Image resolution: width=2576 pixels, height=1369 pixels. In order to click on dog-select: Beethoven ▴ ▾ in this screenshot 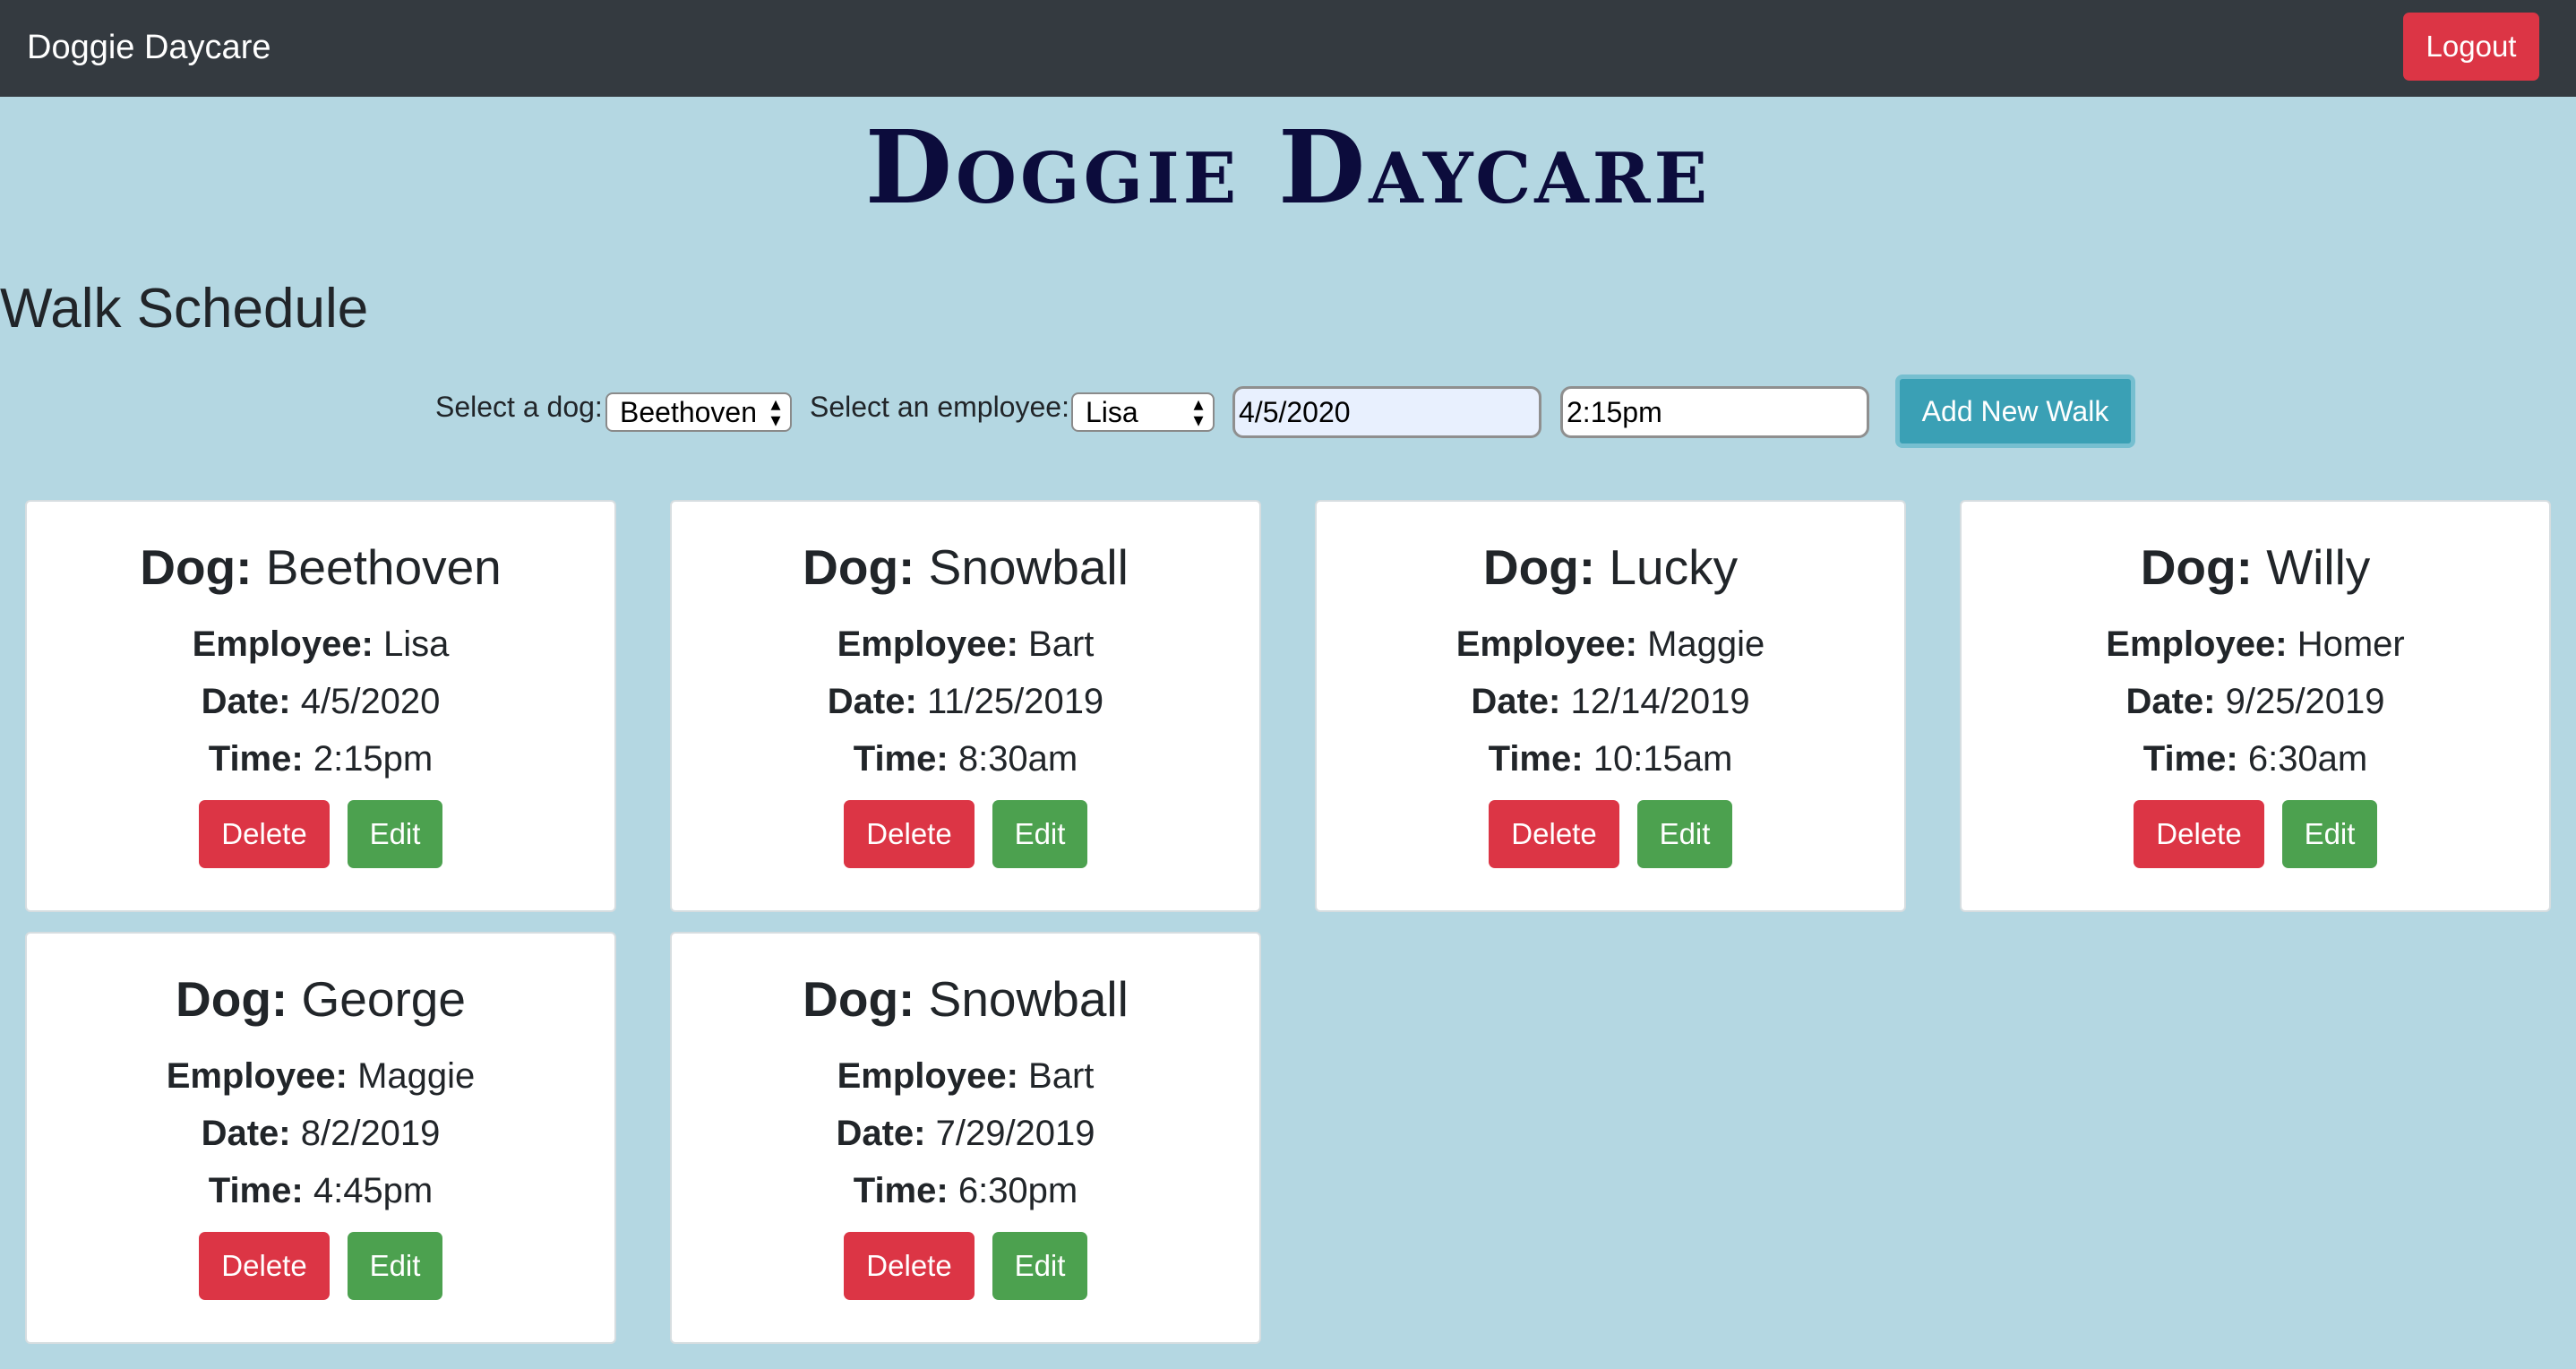, I will do `click(698, 412)`.